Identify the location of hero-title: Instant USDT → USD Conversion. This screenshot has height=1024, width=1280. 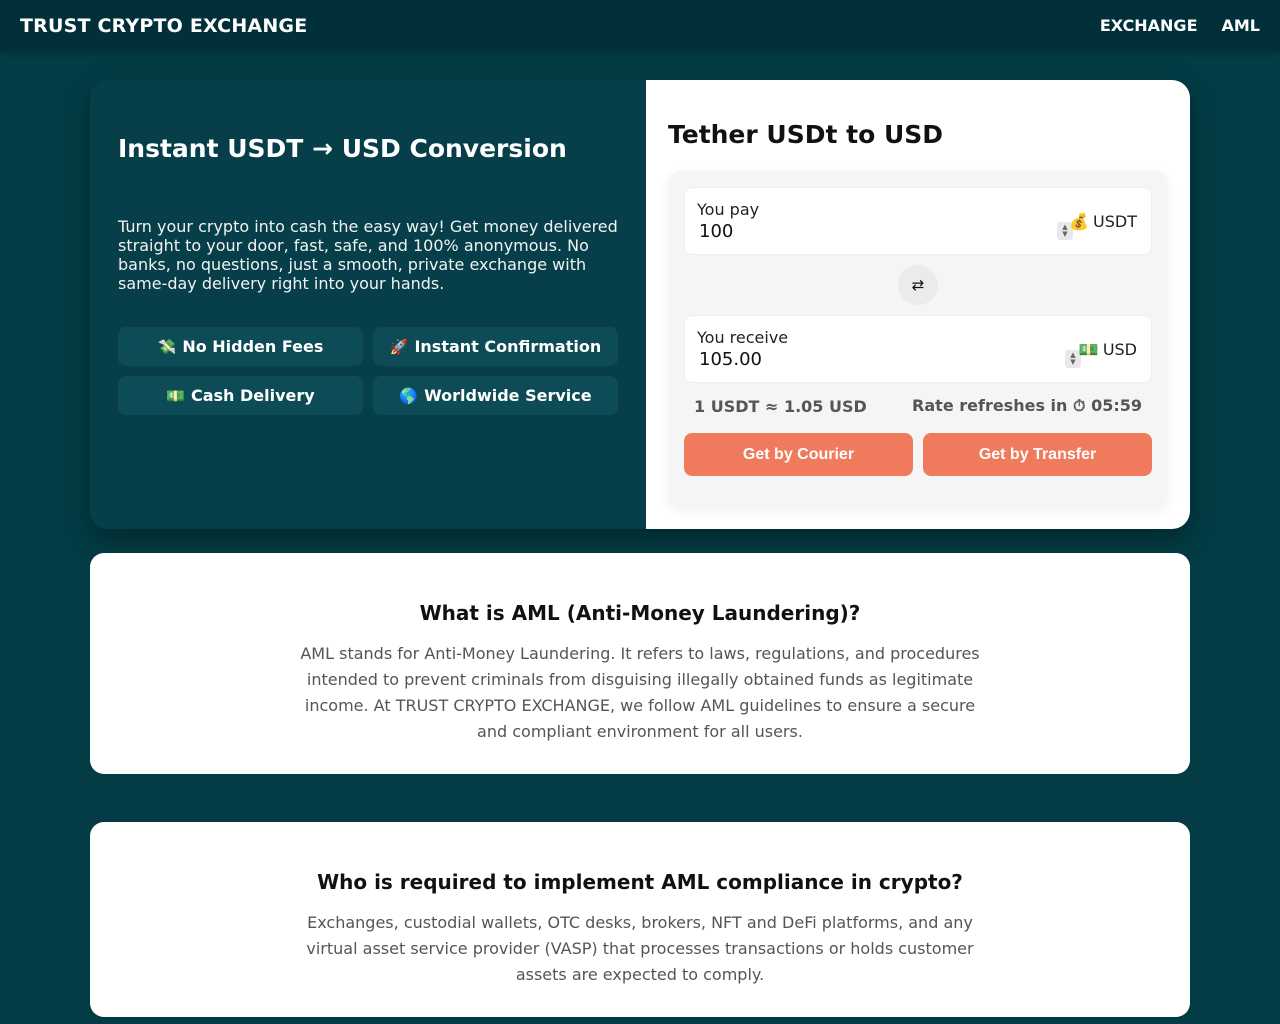
(342, 148).